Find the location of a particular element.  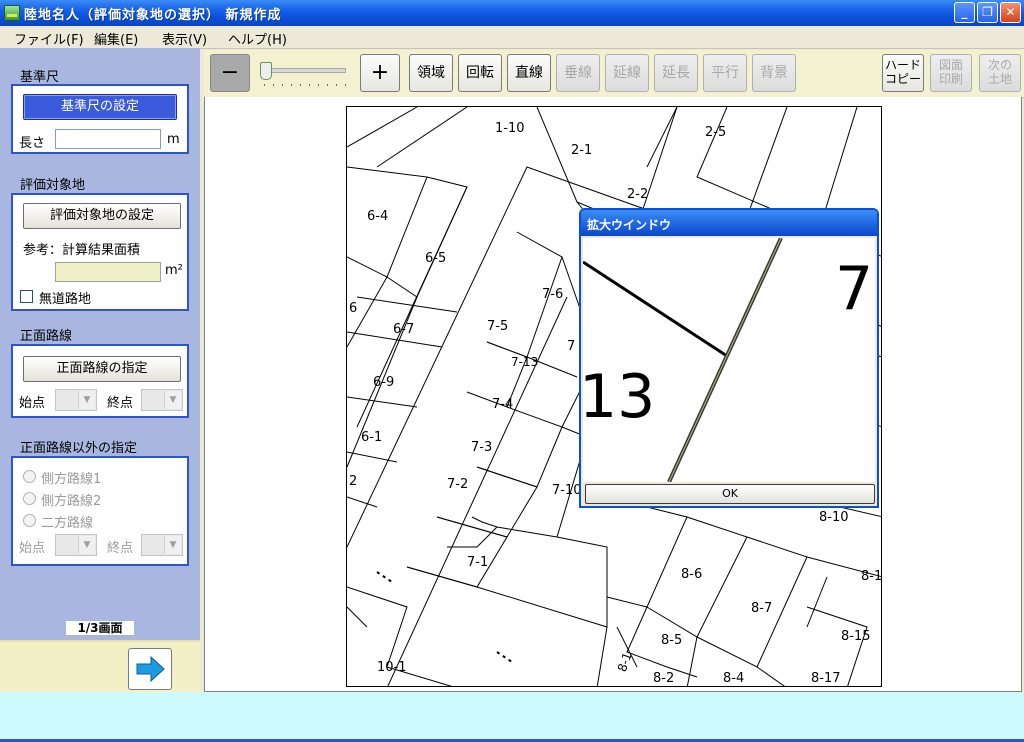

other-section-title: 正面路線以外の指定 is located at coordinates (79, 448).